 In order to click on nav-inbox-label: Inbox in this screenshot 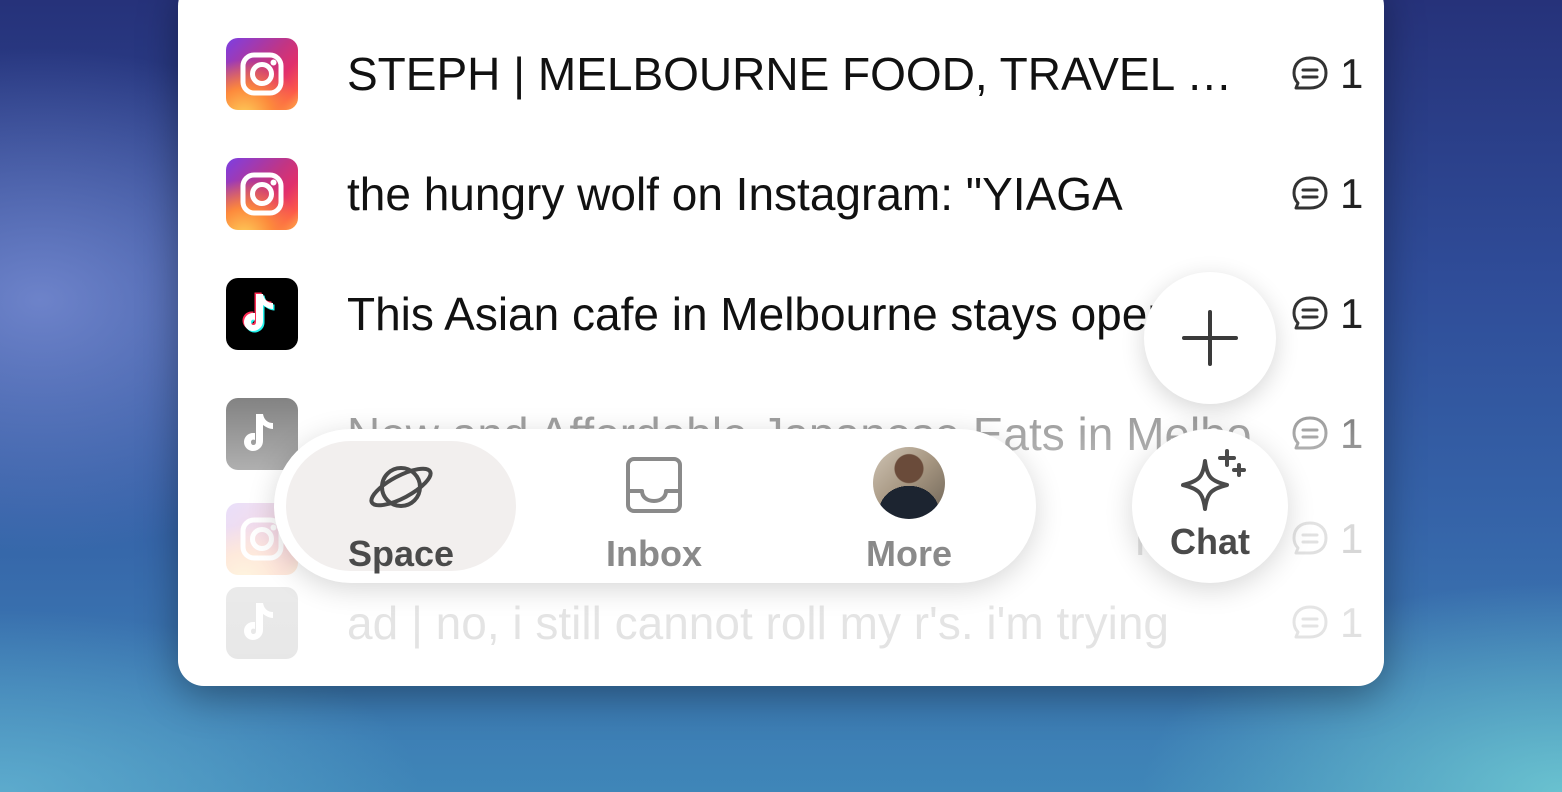, I will do `click(654, 553)`.